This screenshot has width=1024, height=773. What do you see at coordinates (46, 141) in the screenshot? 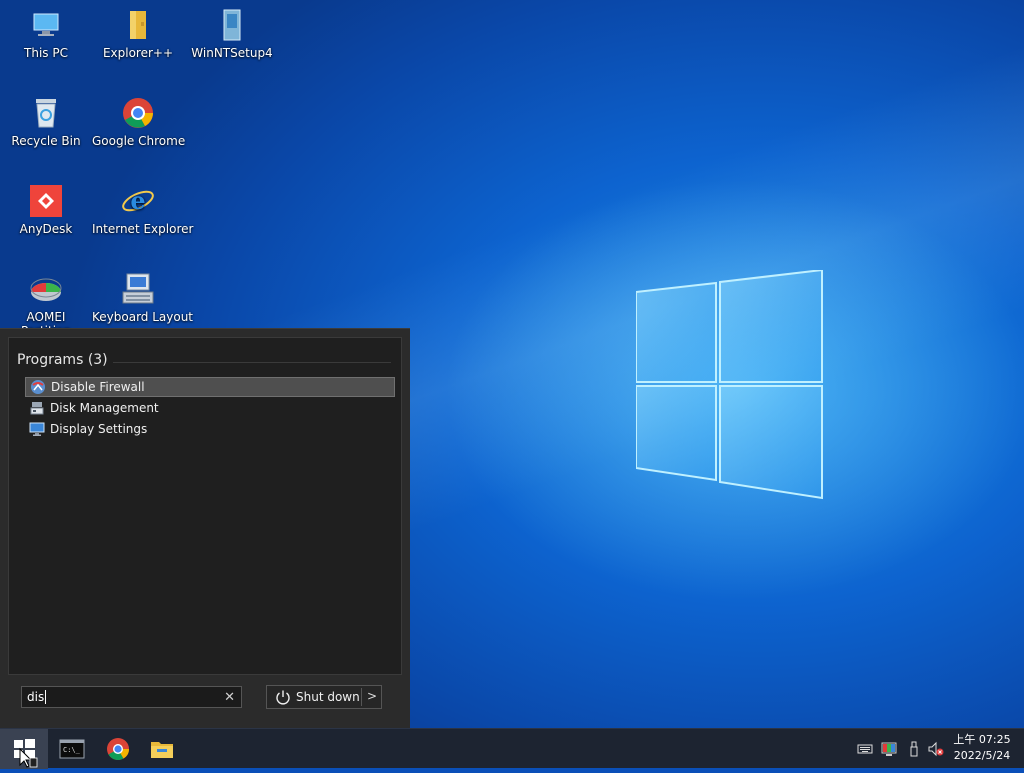
I see `desktop-icon-label: Recycle Bin` at bounding box center [46, 141].